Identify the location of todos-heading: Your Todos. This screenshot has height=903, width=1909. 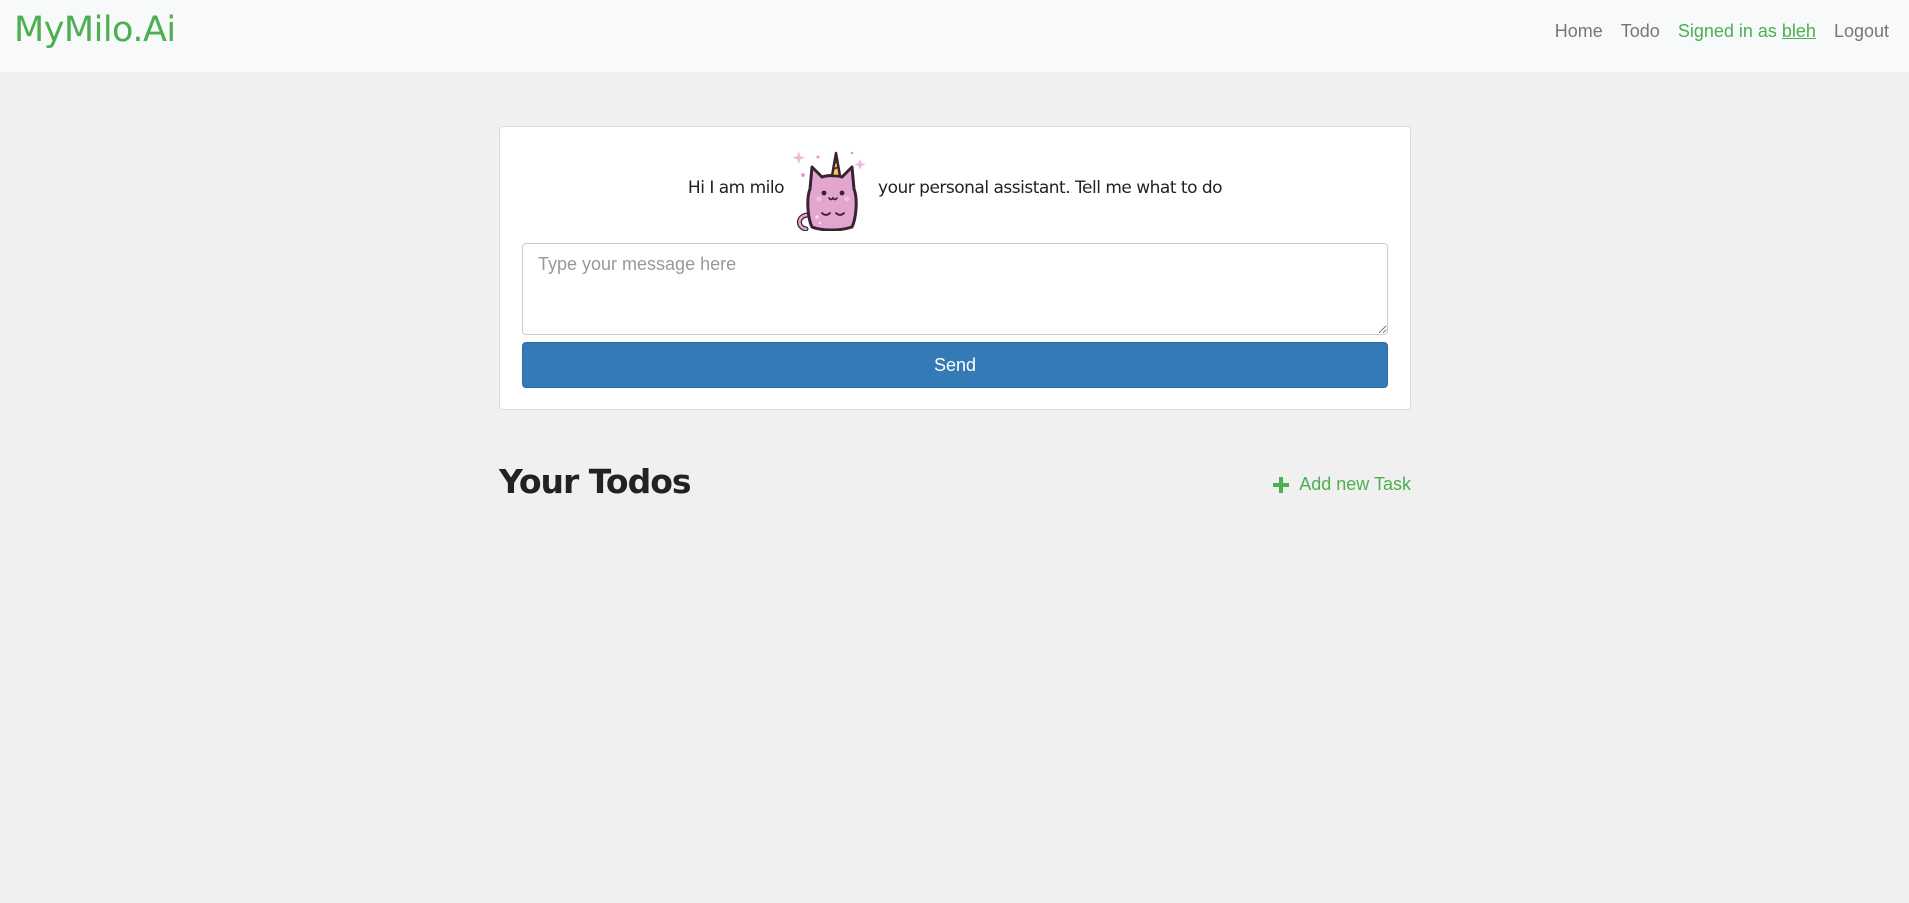
(595, 481).